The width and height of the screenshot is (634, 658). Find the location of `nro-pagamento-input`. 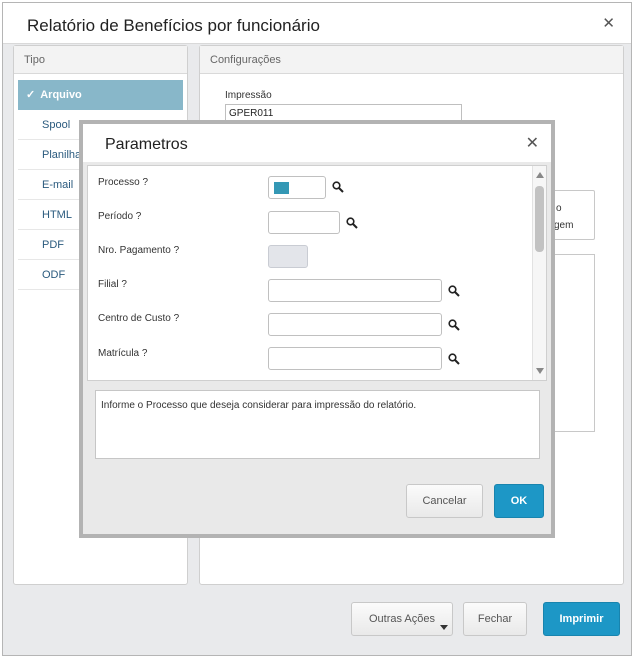

nro-pagamento-input is located at coordinates (288, 256).